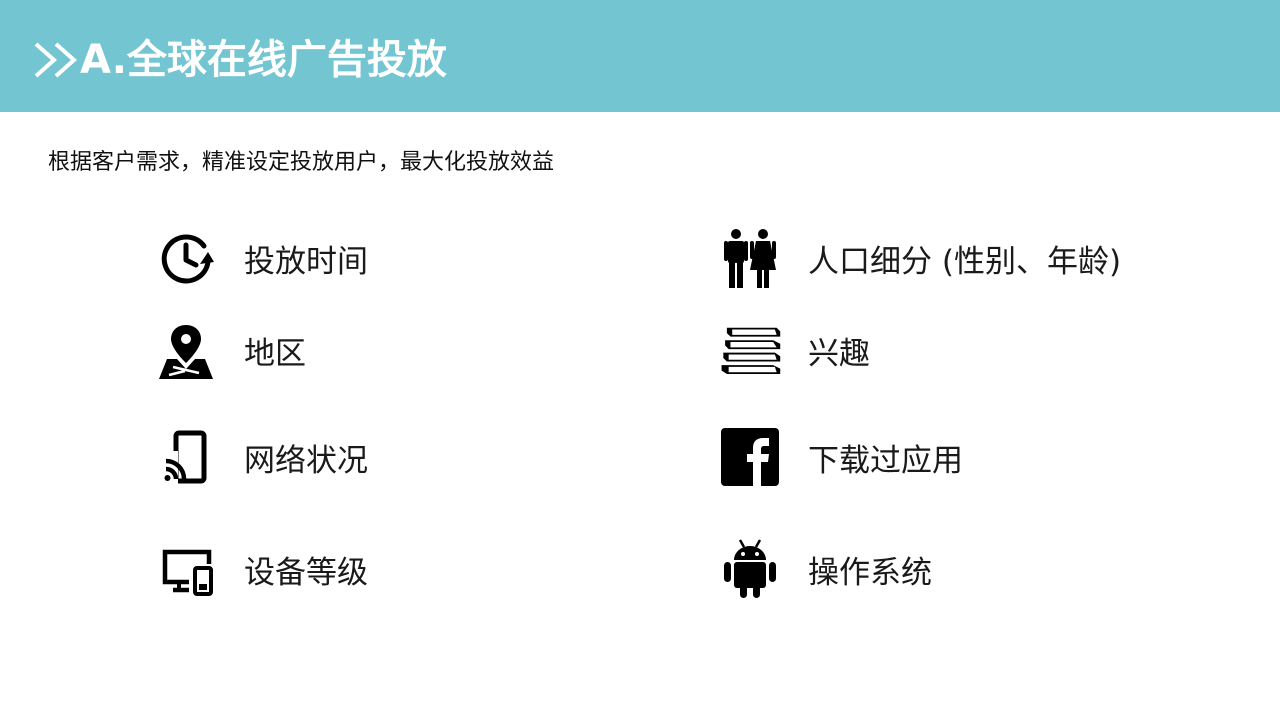 Image resolution: width=1280 pixels, height=720 pixels. What do you see at coordinates (414, 353) in the screenshot?
I see `feature-region: 地区` at bounding box center [414, 353].